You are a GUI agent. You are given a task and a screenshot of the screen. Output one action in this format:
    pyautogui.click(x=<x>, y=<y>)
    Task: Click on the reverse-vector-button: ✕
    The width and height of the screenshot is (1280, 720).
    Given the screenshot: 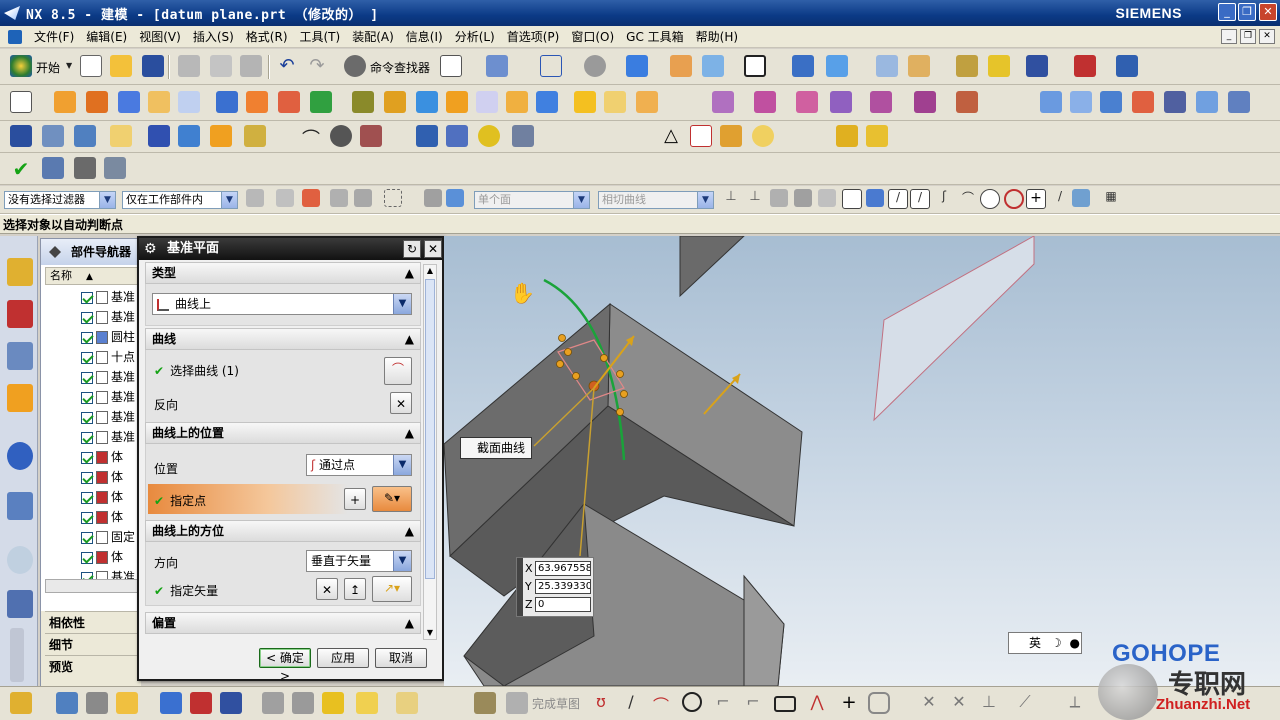 What is the action you would take?
    pyautogui.click(x=327, y=589)
    